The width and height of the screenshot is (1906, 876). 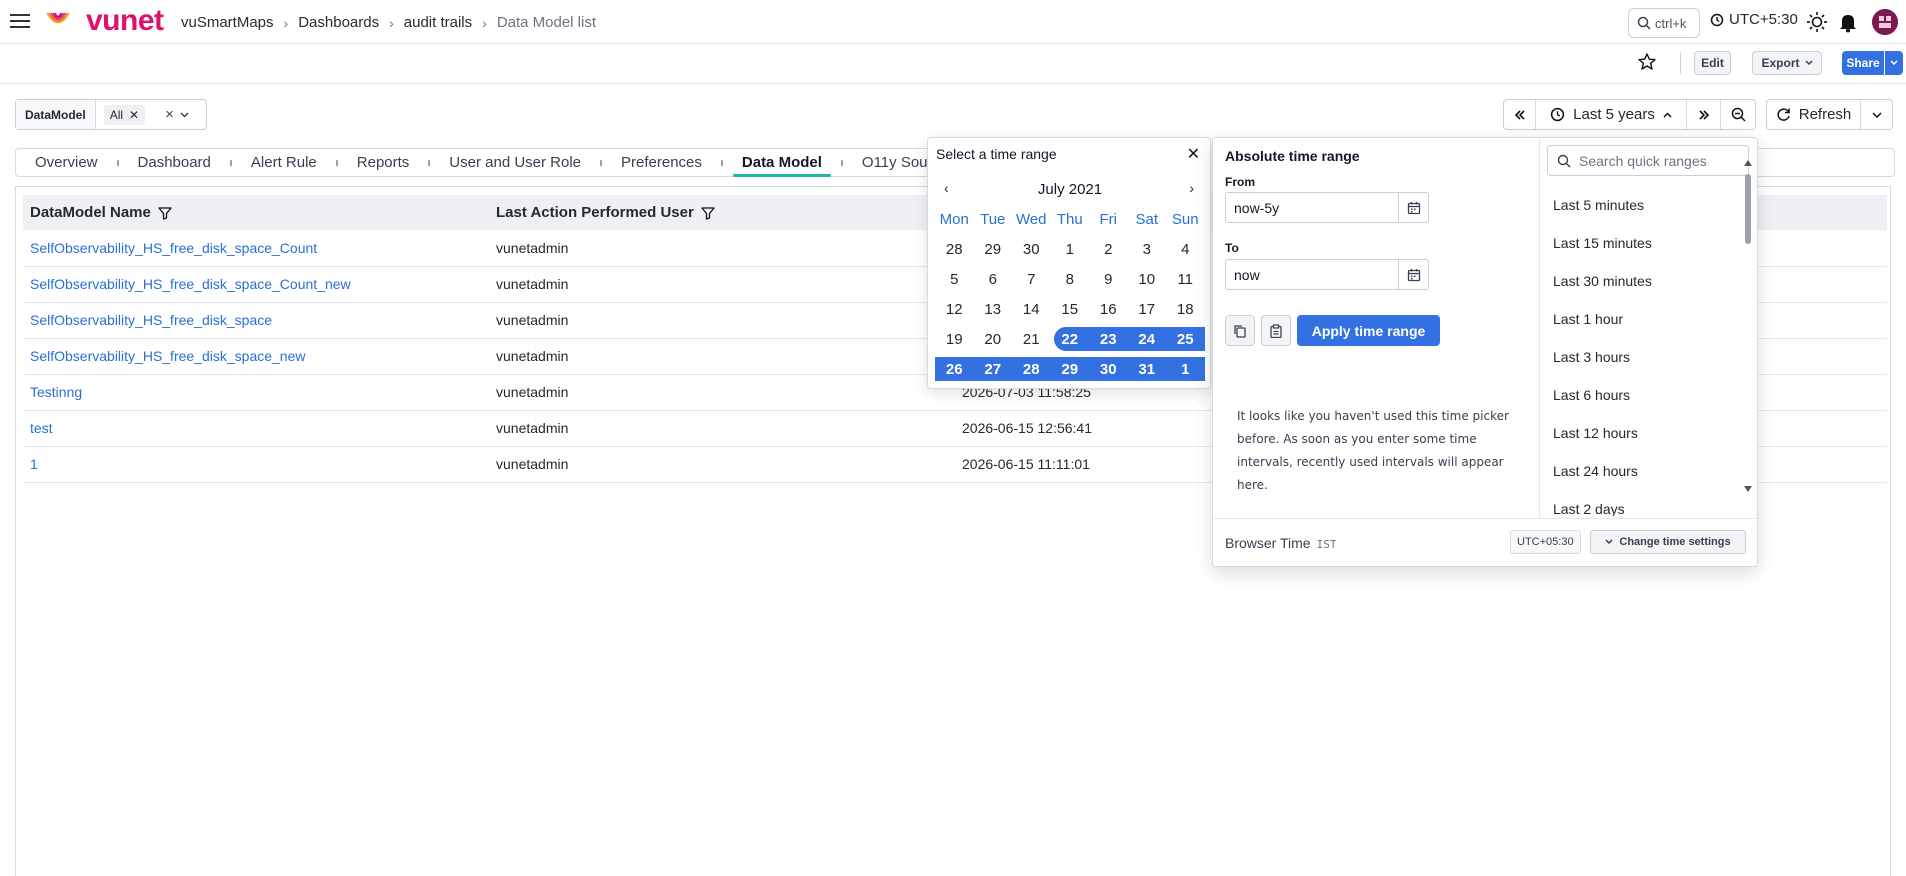 What do you see at coordinates (515, 162) in the screenshot?
I see `tab-user-and-user-role: User and User Role` at bounding box center [515, 162].